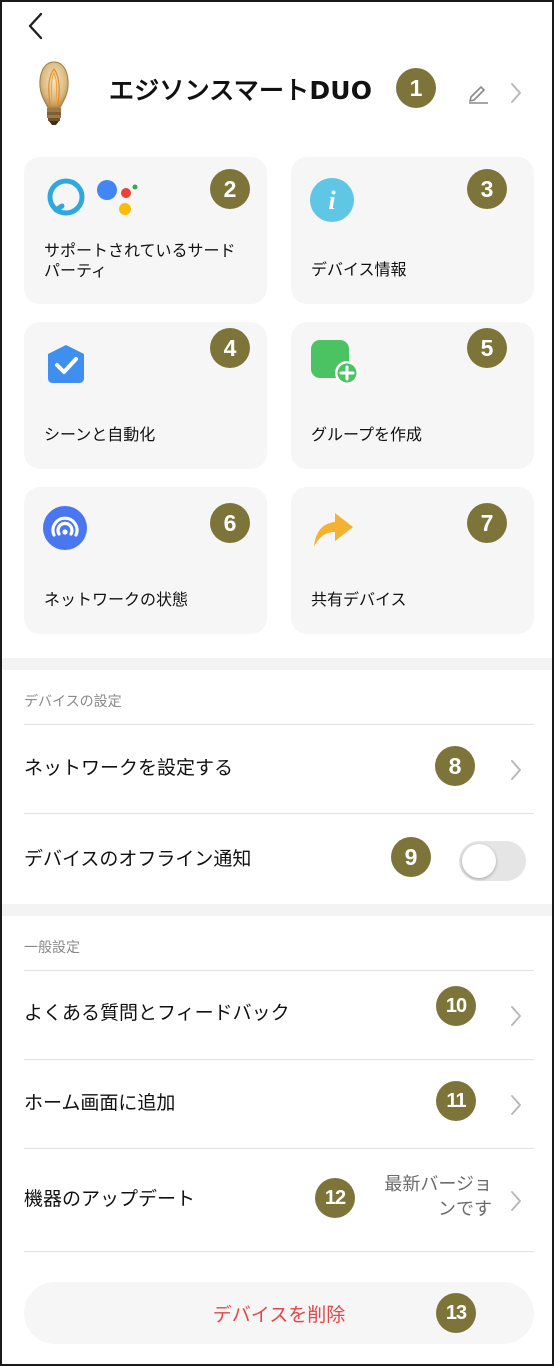 The height and width of the screenshot is (1366, 554). What do you see at coordinates (487, 348) in the screenshot?
I see `callout-badge-5: 5` at bounding box center [487, 348].